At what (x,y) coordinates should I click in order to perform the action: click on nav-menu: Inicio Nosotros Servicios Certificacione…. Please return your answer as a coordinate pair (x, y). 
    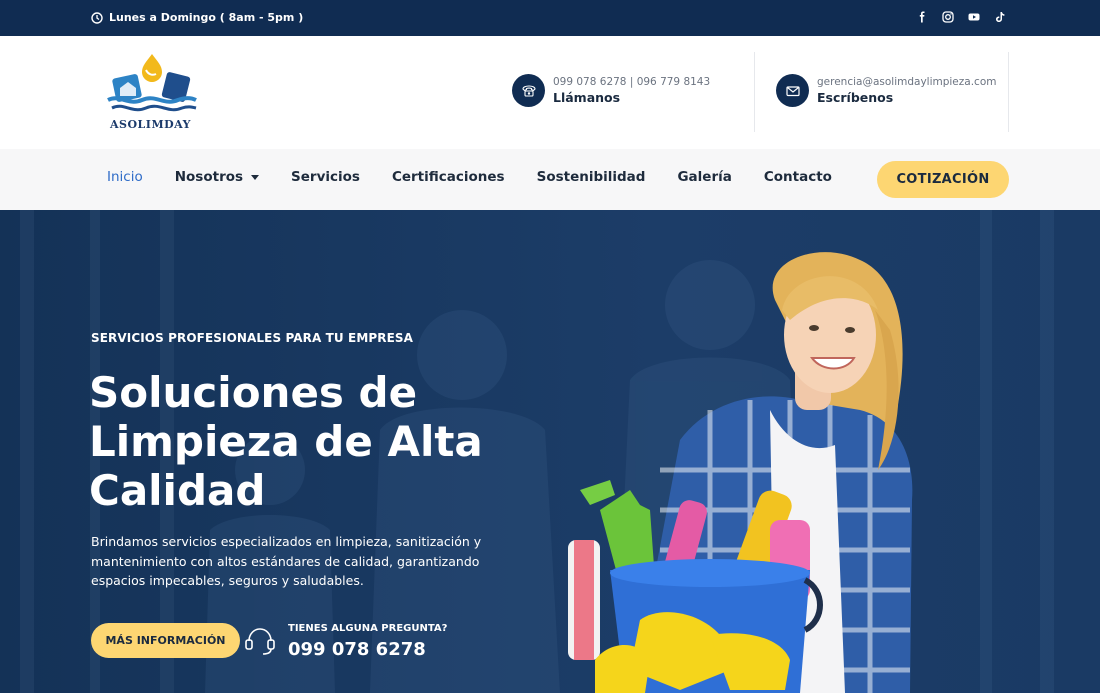
    Looking at the image, I should click on (485, 177).